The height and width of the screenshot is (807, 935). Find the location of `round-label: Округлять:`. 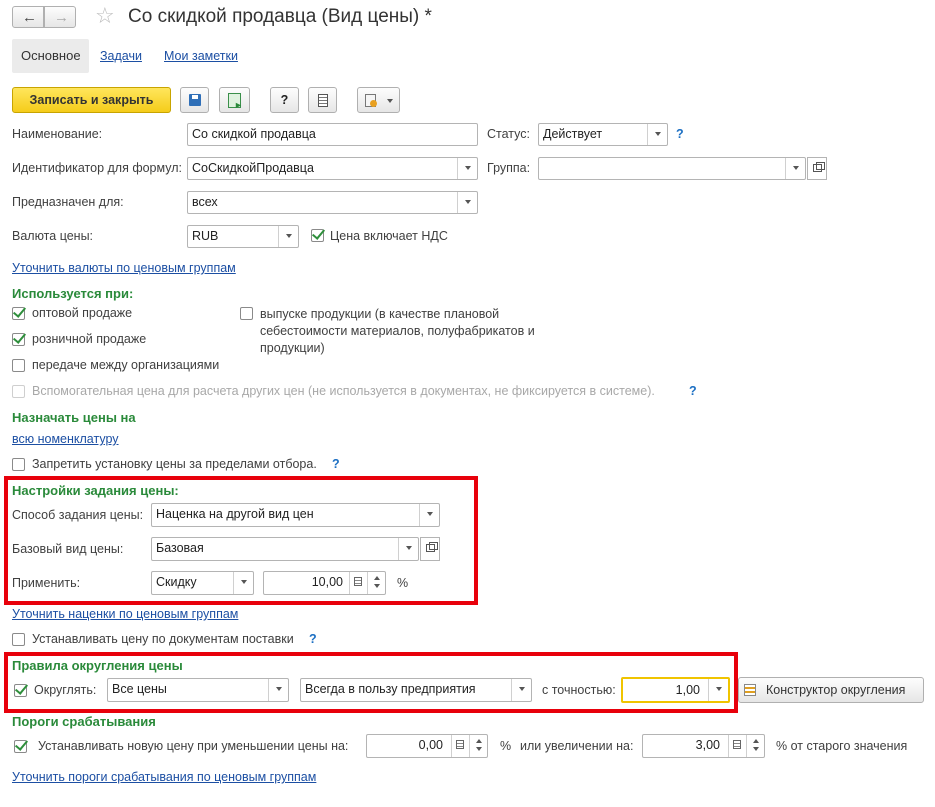

round-label: Округлять: is located at coordinates (65, 690).